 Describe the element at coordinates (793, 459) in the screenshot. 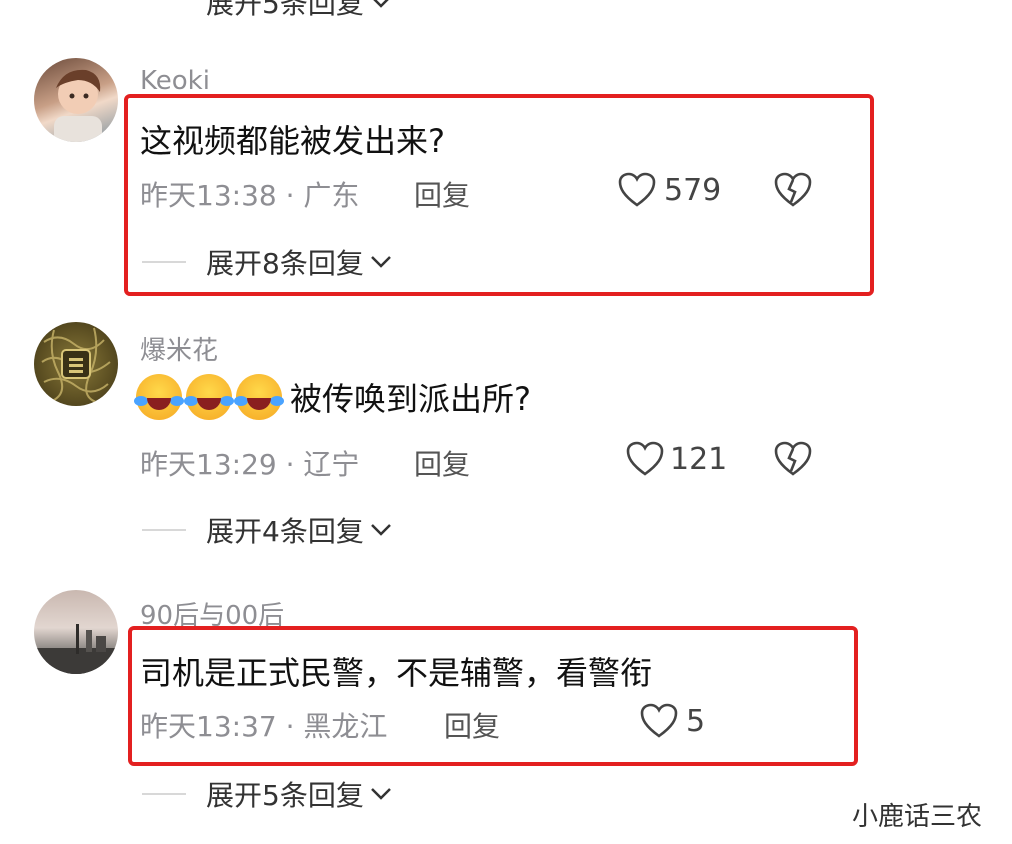

I see `broken-heart-icon` at that location.